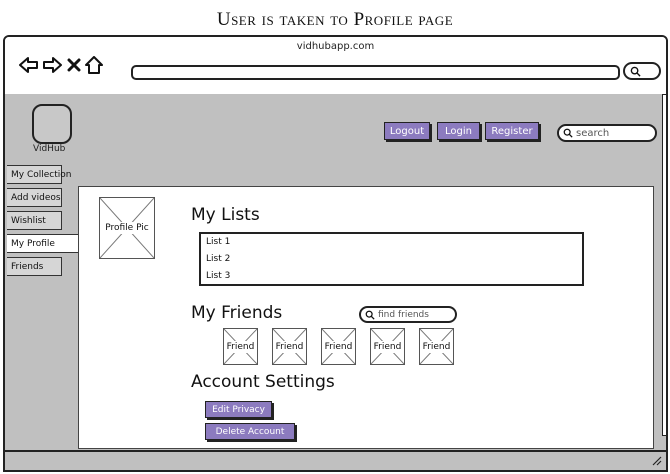  I want to click on sidebar-item-wishlist: Wishlist, so click(34, 220).